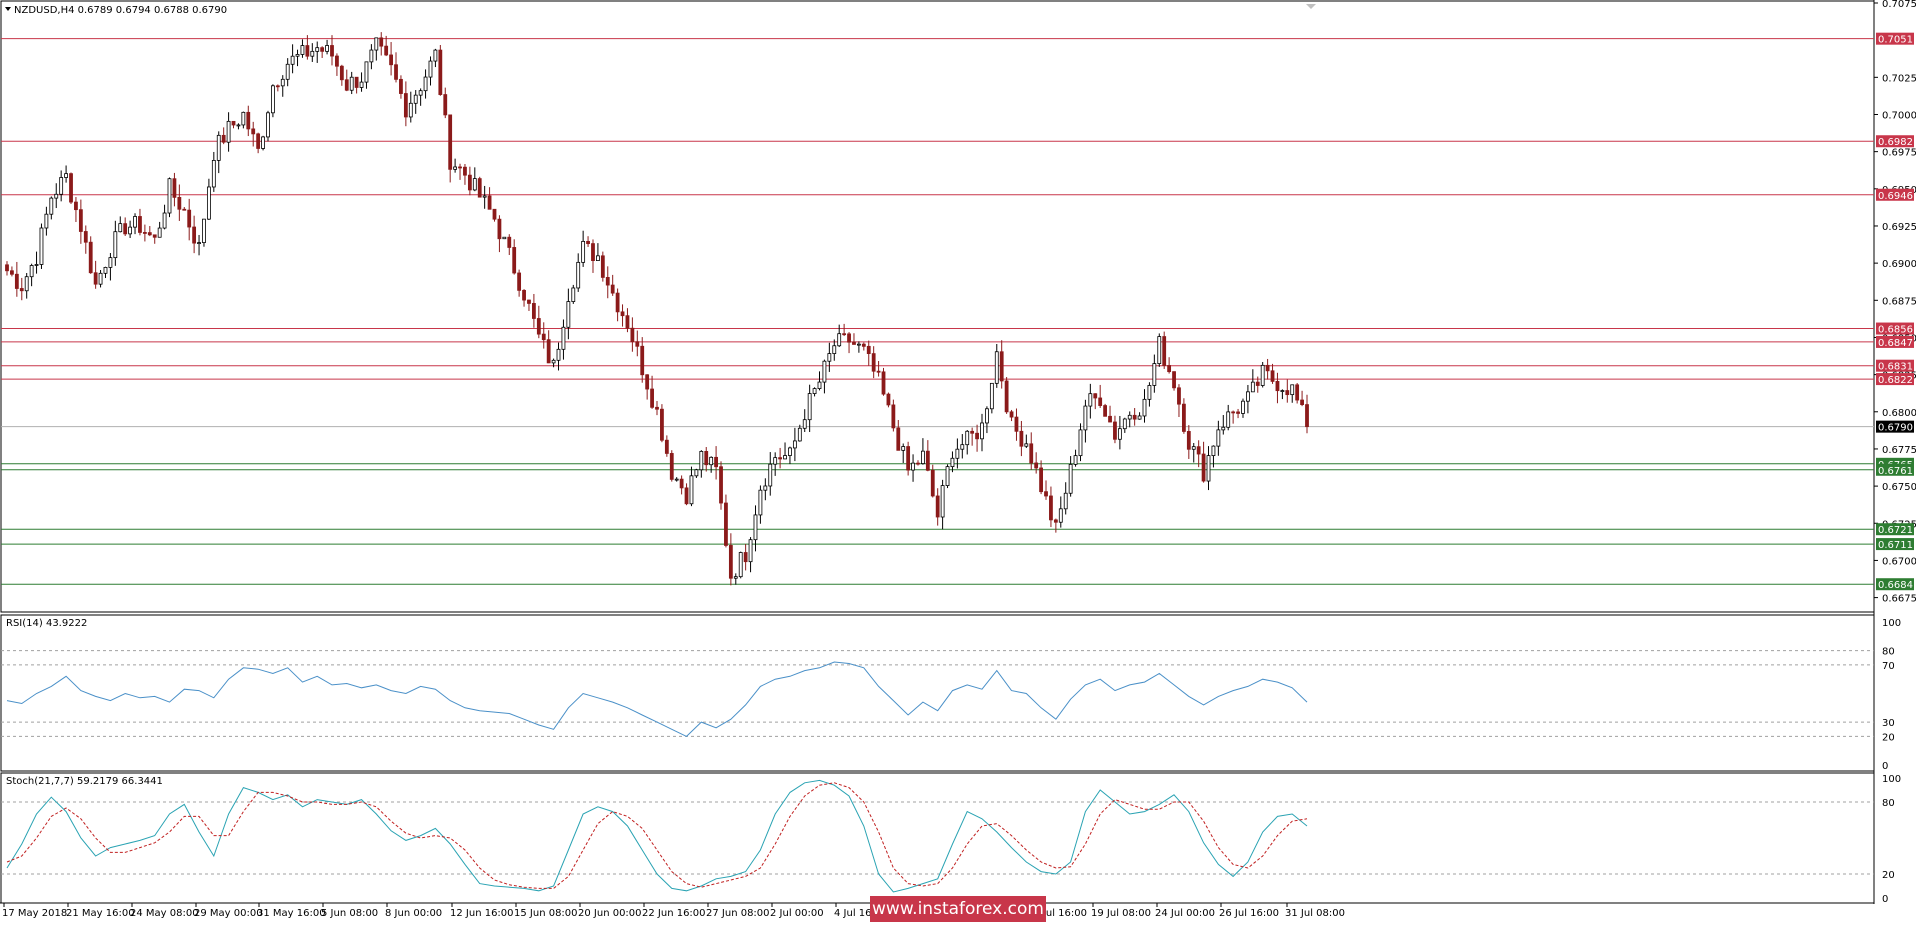 The image size is (1916, 927). What do you see at coordinates (1895, 196) in the screenshot?
I see `level-tag-label: 0.6946` at bounding box center [1895, 196].